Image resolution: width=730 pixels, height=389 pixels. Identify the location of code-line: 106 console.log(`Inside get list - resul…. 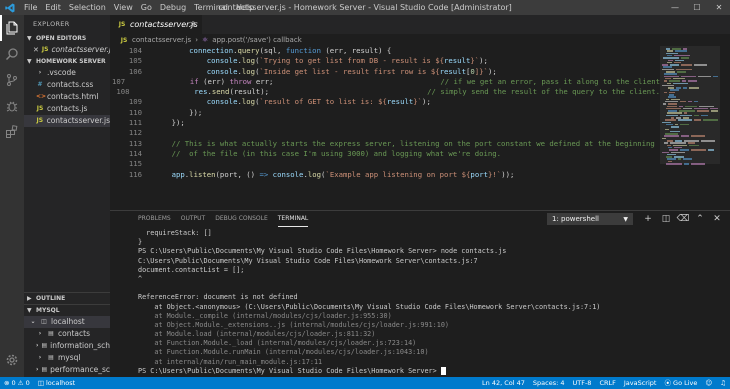
(385, 72).